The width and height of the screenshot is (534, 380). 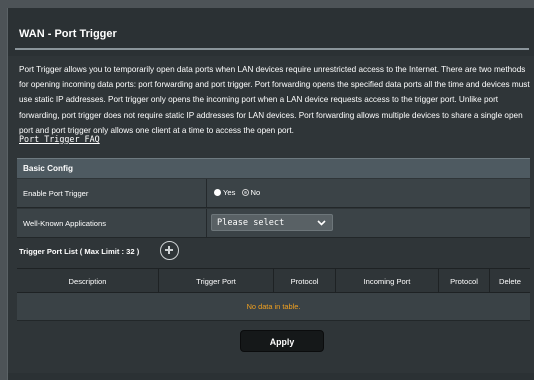 What do you see at coordinates (48, 168) in the screenshot?
I see `section-title: Basic Config` at bounding box center [48, 168].